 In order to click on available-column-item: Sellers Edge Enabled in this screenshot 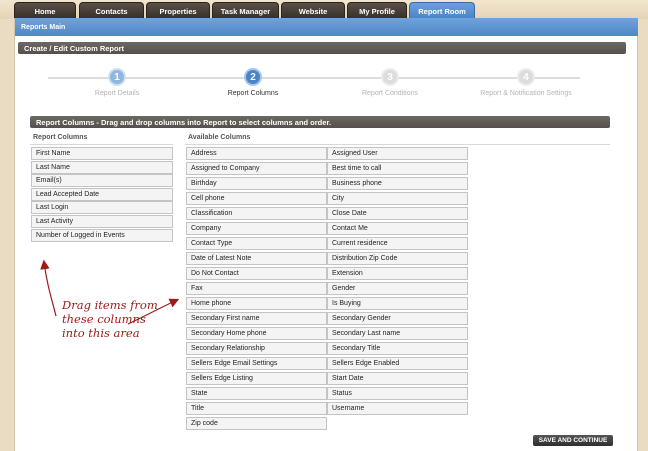, I will do `click(397, 363)`.